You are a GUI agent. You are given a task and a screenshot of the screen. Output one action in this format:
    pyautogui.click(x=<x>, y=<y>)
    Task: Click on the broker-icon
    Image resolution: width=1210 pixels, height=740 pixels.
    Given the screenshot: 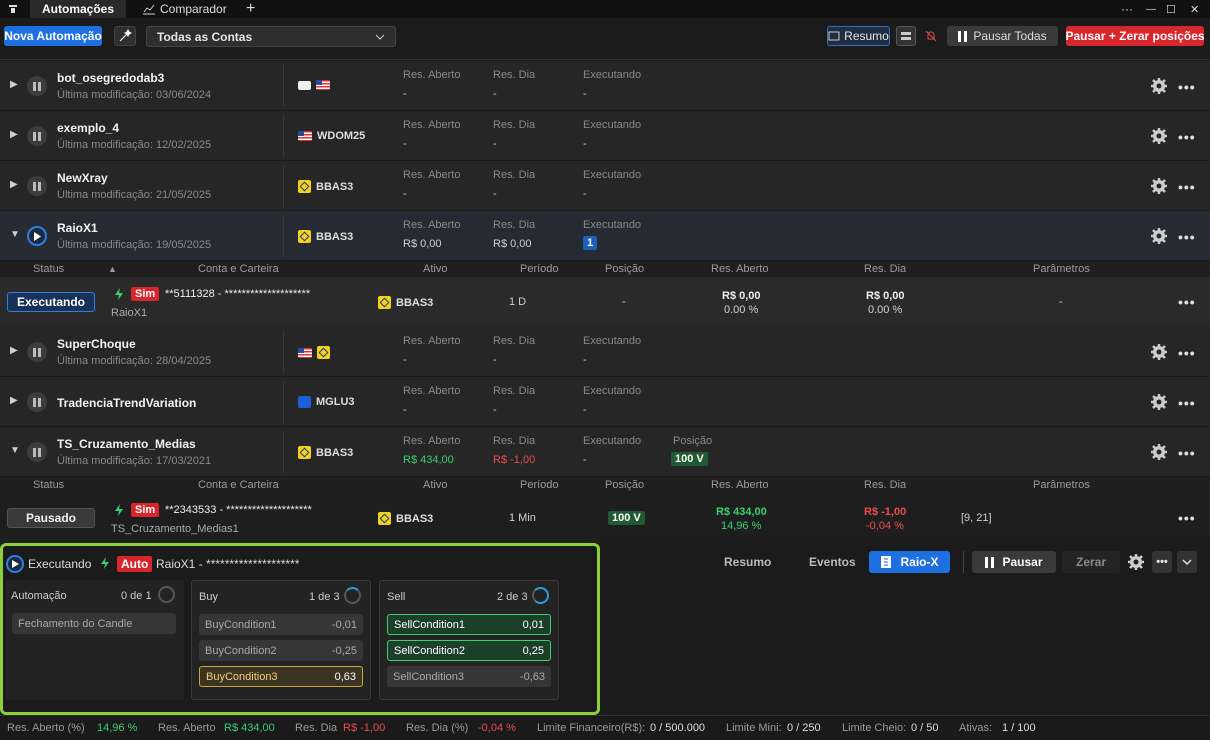 What is the action you would take?
    pyautogui.click(x=304, y=85)
    